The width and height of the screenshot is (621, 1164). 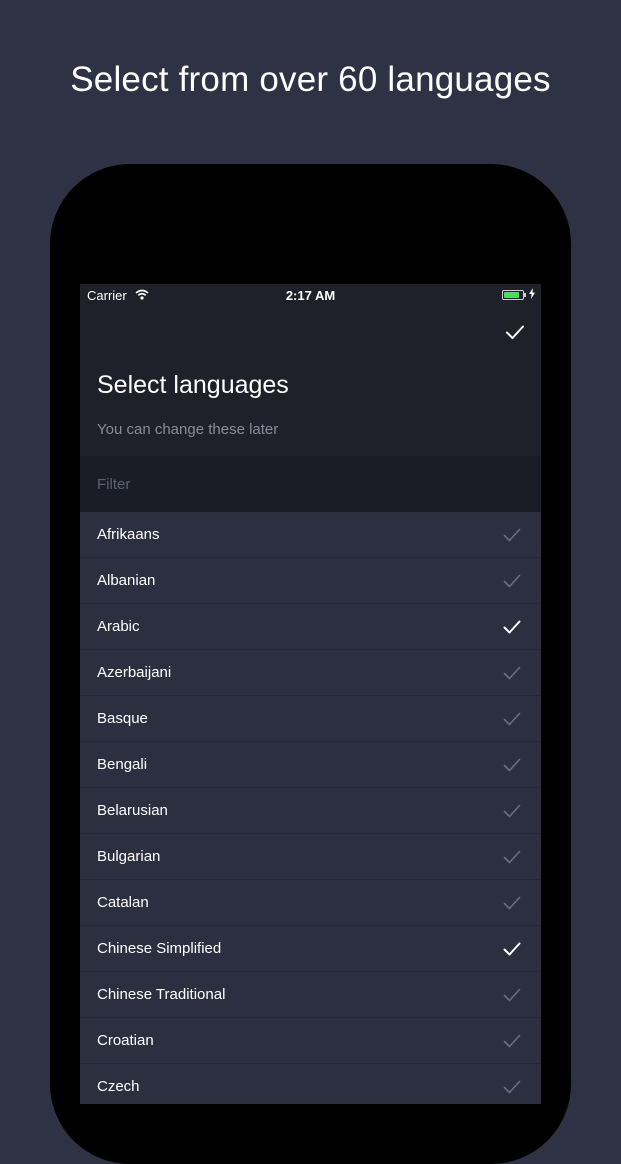 I want to click on filter-bar, so click(x=310, y=484).